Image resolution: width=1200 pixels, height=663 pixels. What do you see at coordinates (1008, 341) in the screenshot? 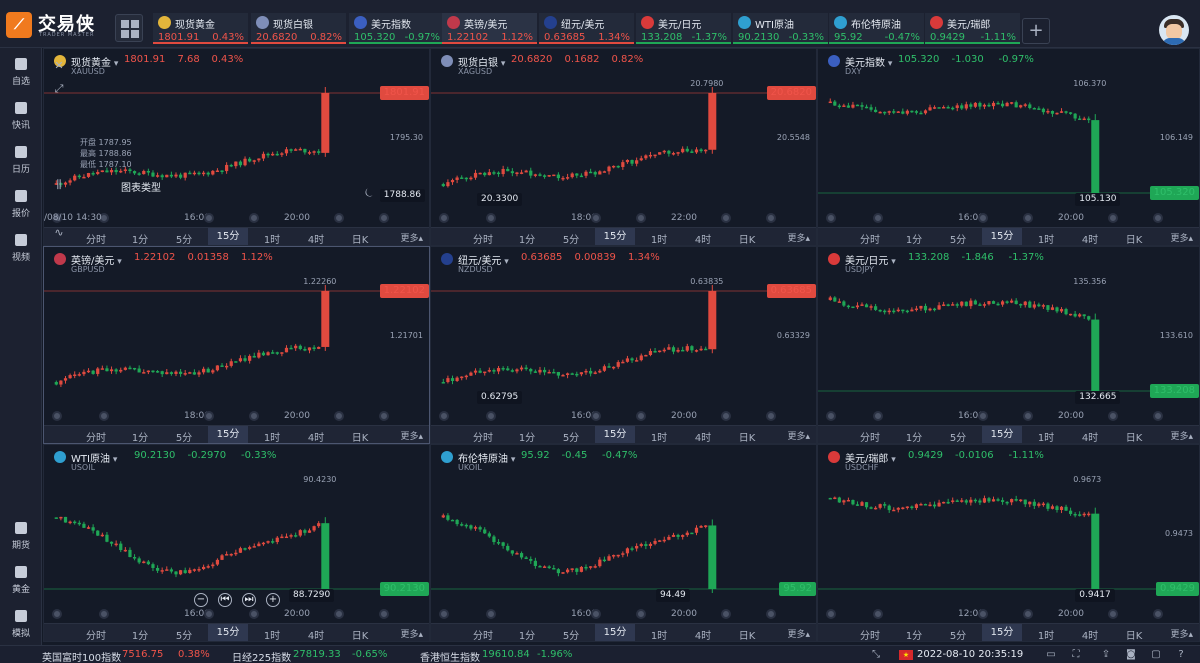
I see `chart-area: 133.208 135.356 133.610 132.665` at bounding box center [1008, 341].